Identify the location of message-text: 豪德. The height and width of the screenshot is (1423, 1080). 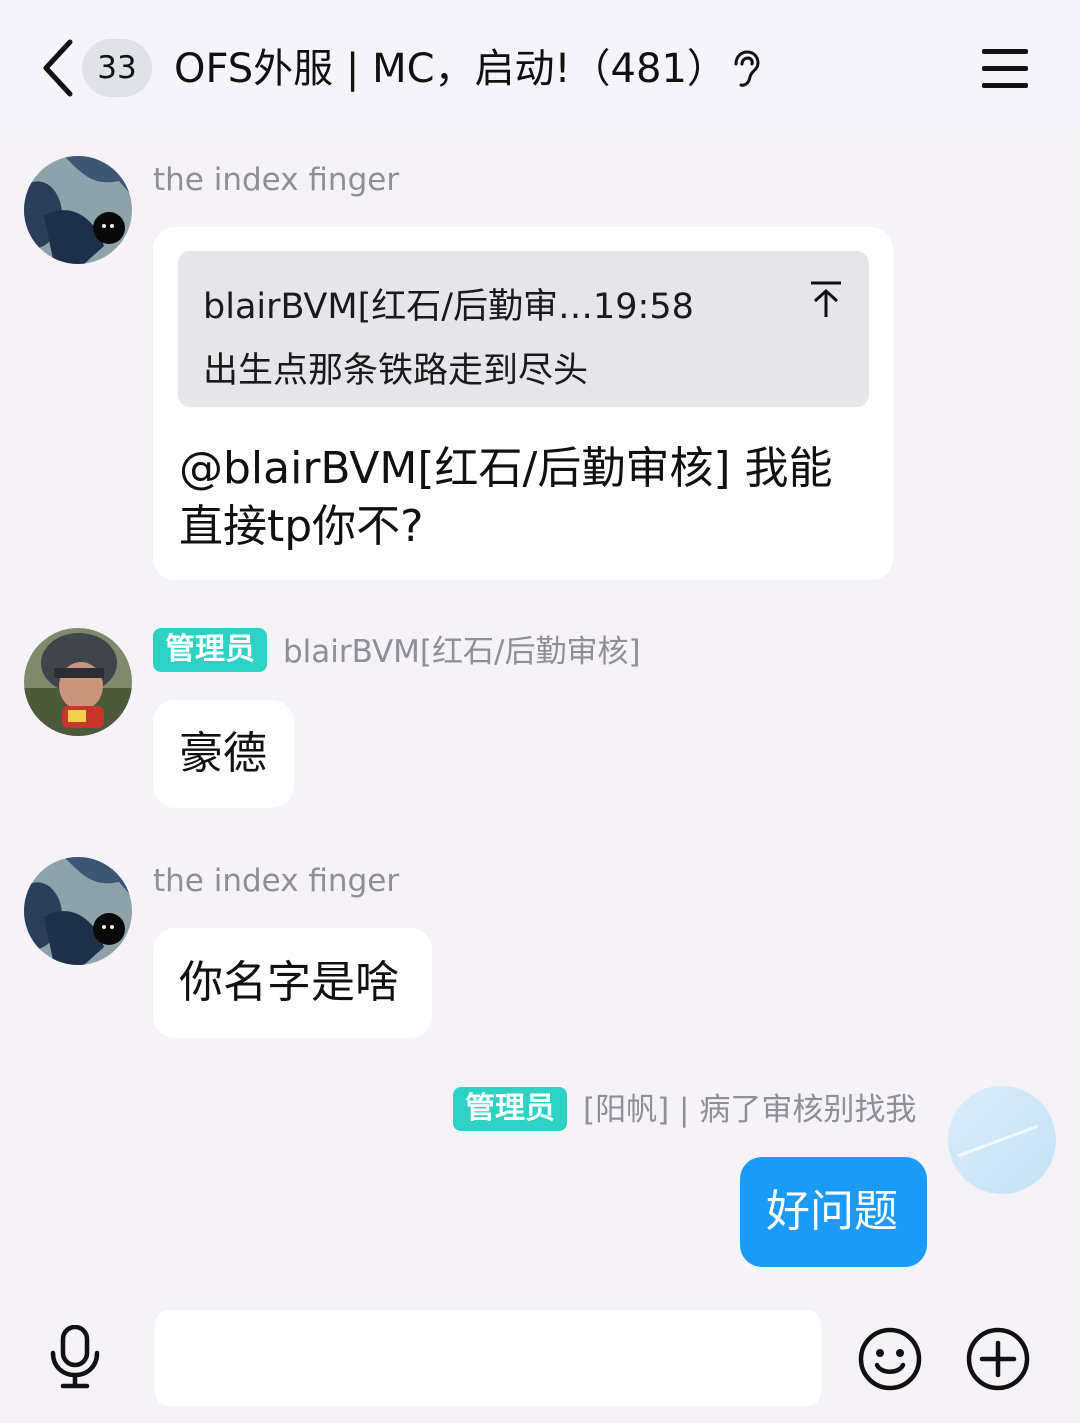
(223, 753).